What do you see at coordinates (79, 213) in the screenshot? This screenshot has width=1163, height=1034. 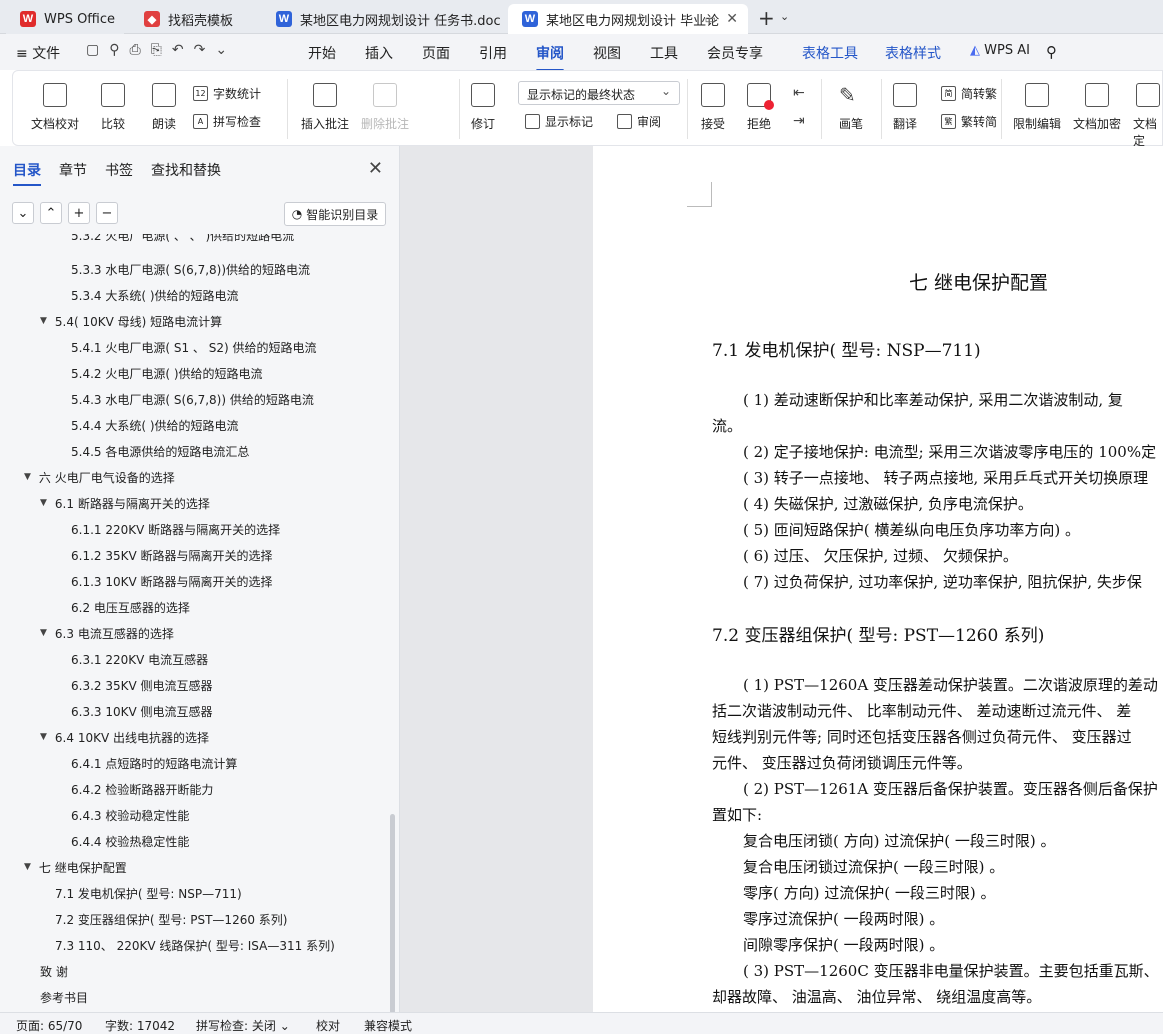 I see `add-heading-button: +` at bounding box center [79, 213].